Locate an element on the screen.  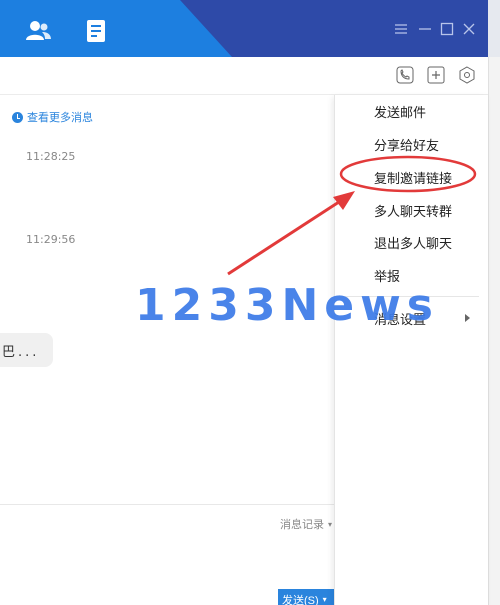
submenu-arrow-icon is located at coordinates (467, 318).